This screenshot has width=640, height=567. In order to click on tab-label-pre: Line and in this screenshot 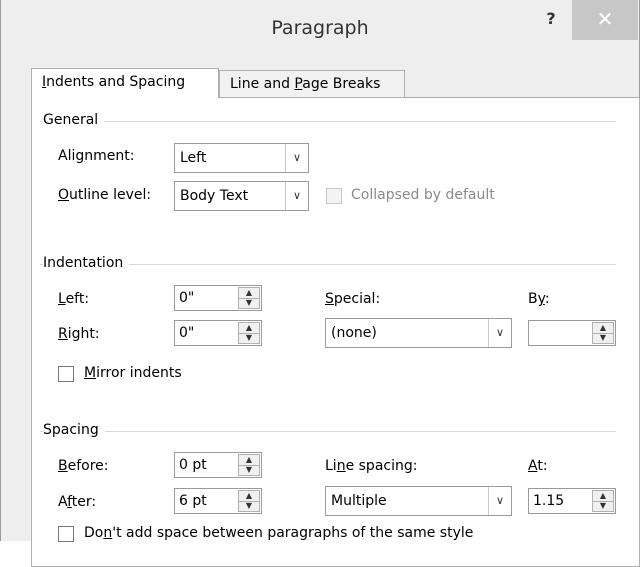, I will do `click(262, 84)`.